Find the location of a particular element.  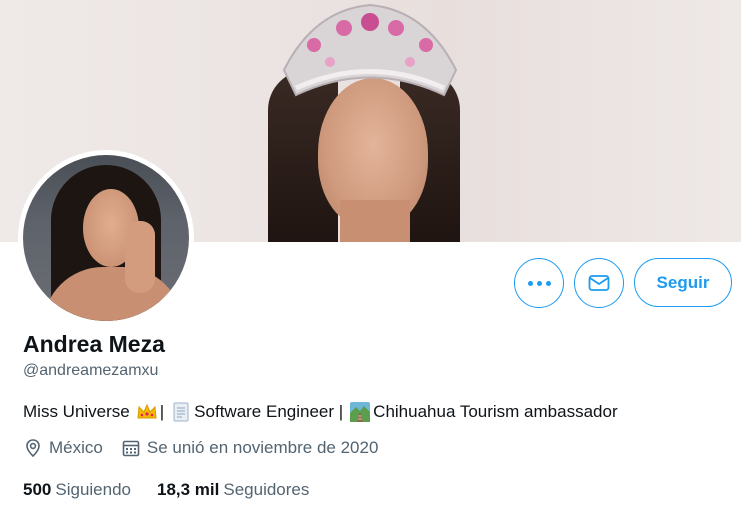

message-button is located at coordinates (599, 283).